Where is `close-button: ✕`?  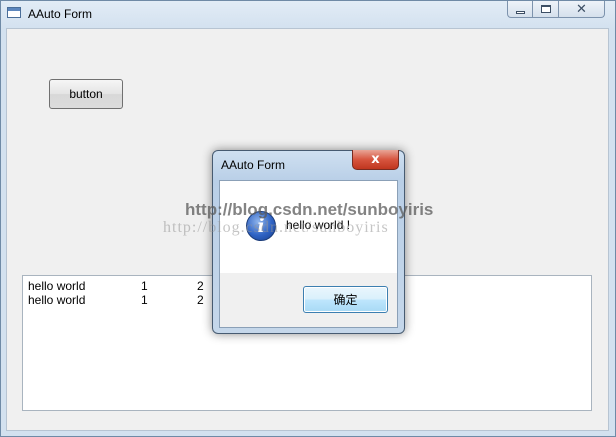
close-button: ✕ is located at coordinates (582, 9).